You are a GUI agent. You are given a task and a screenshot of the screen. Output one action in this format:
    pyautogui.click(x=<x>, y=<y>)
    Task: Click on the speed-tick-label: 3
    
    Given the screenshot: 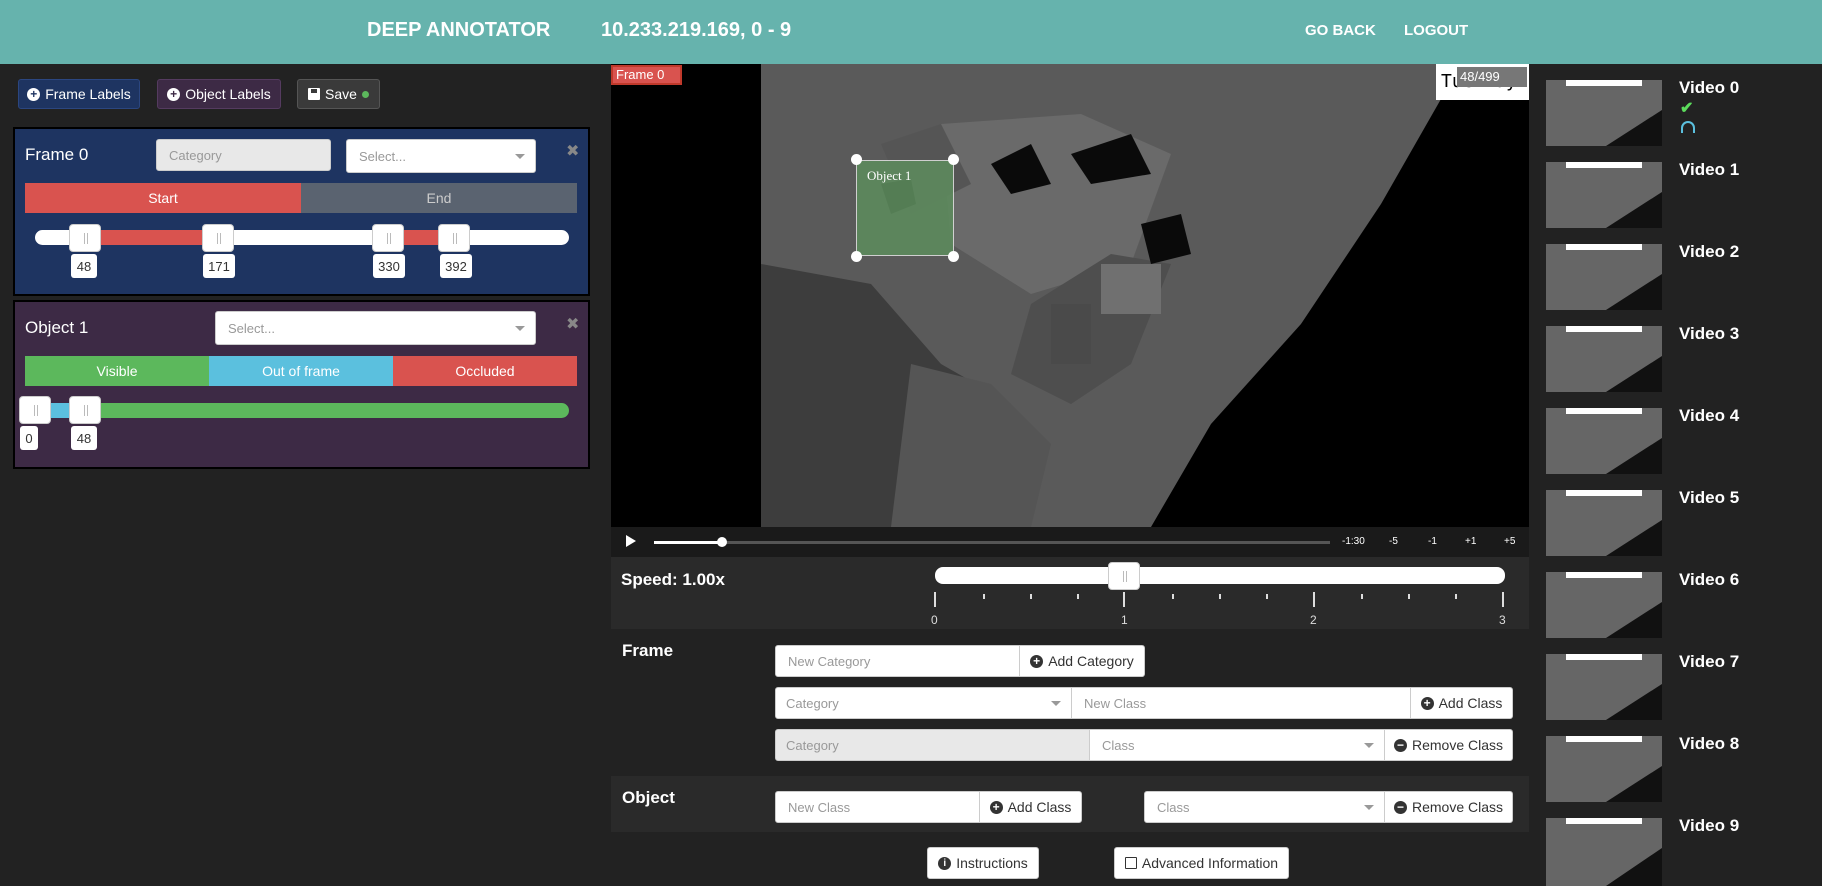 What is the action you would take?
    pyautogui.click(x=1502, y=620)
    